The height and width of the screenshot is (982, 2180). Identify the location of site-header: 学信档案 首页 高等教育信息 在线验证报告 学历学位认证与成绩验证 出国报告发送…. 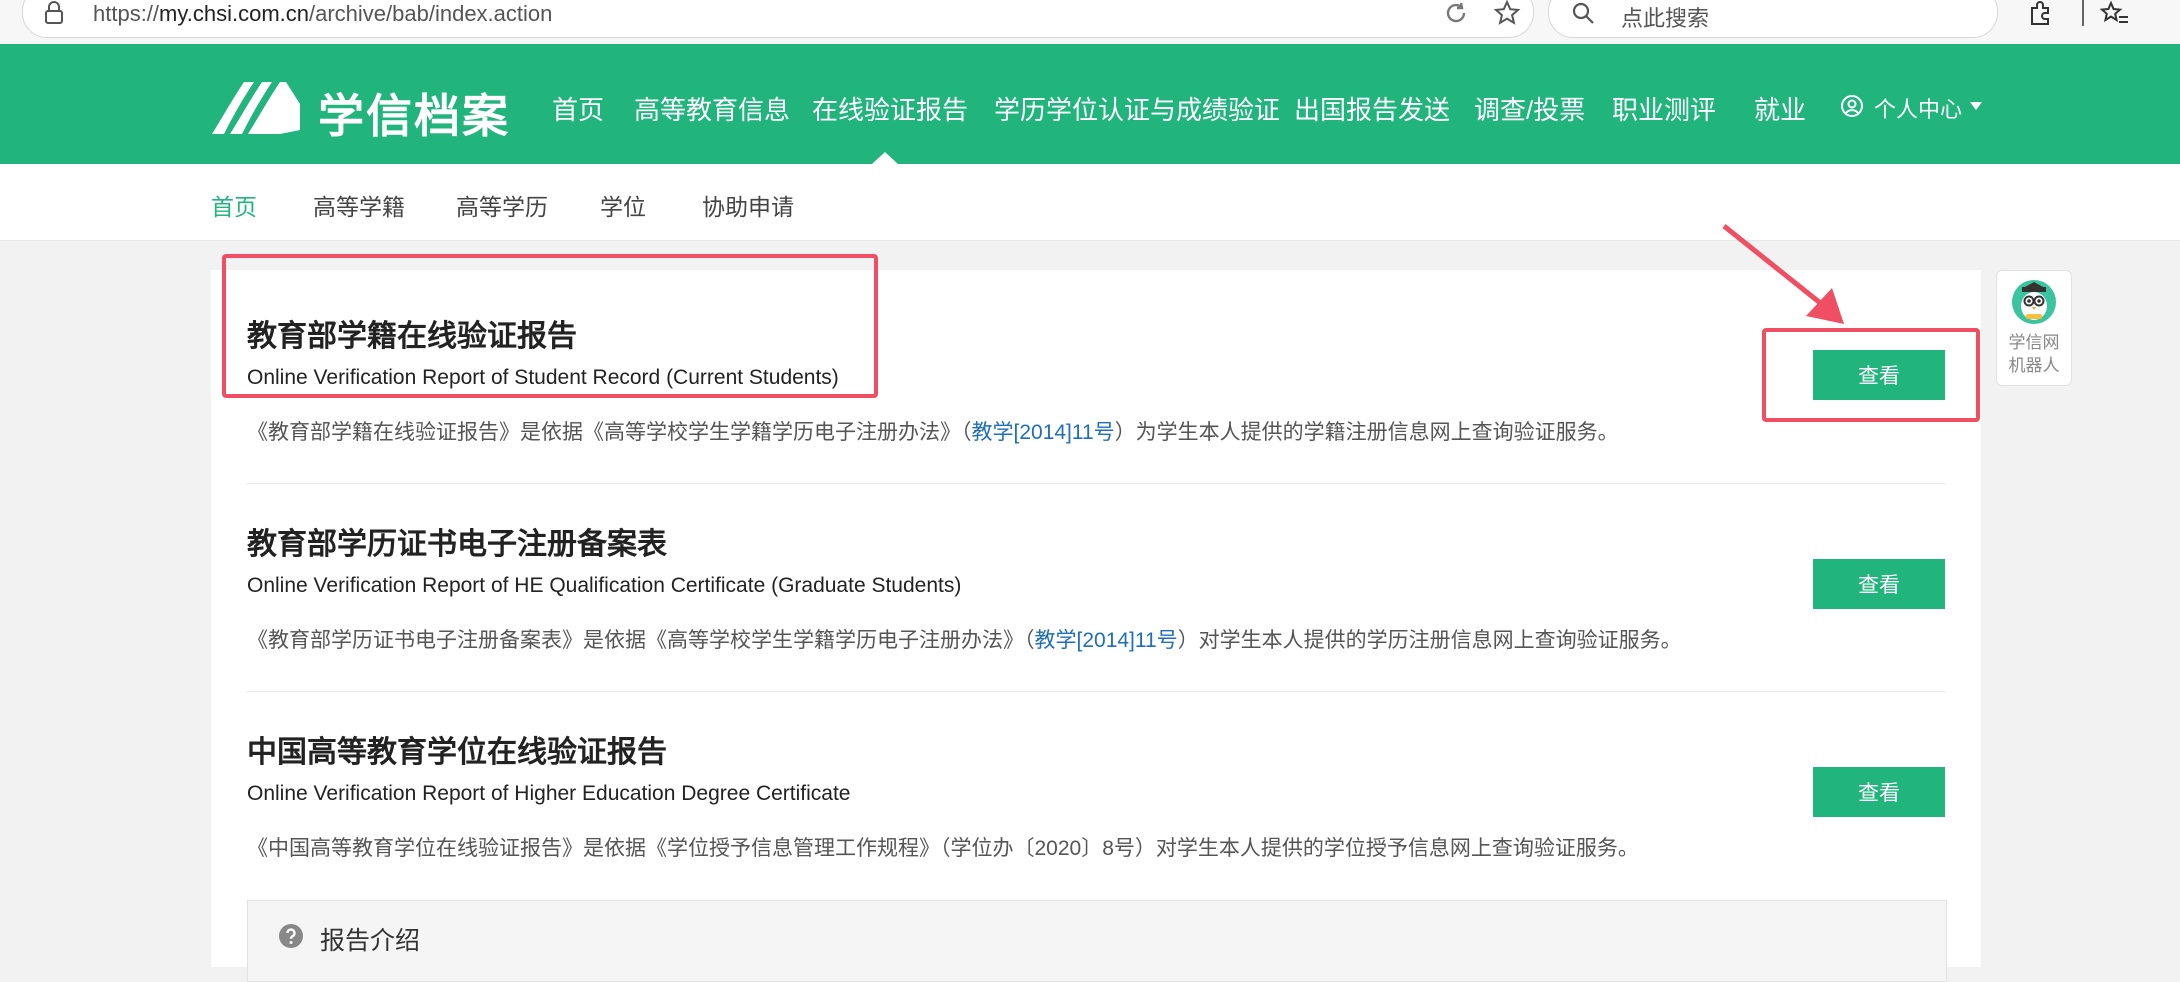
(1090, 104).